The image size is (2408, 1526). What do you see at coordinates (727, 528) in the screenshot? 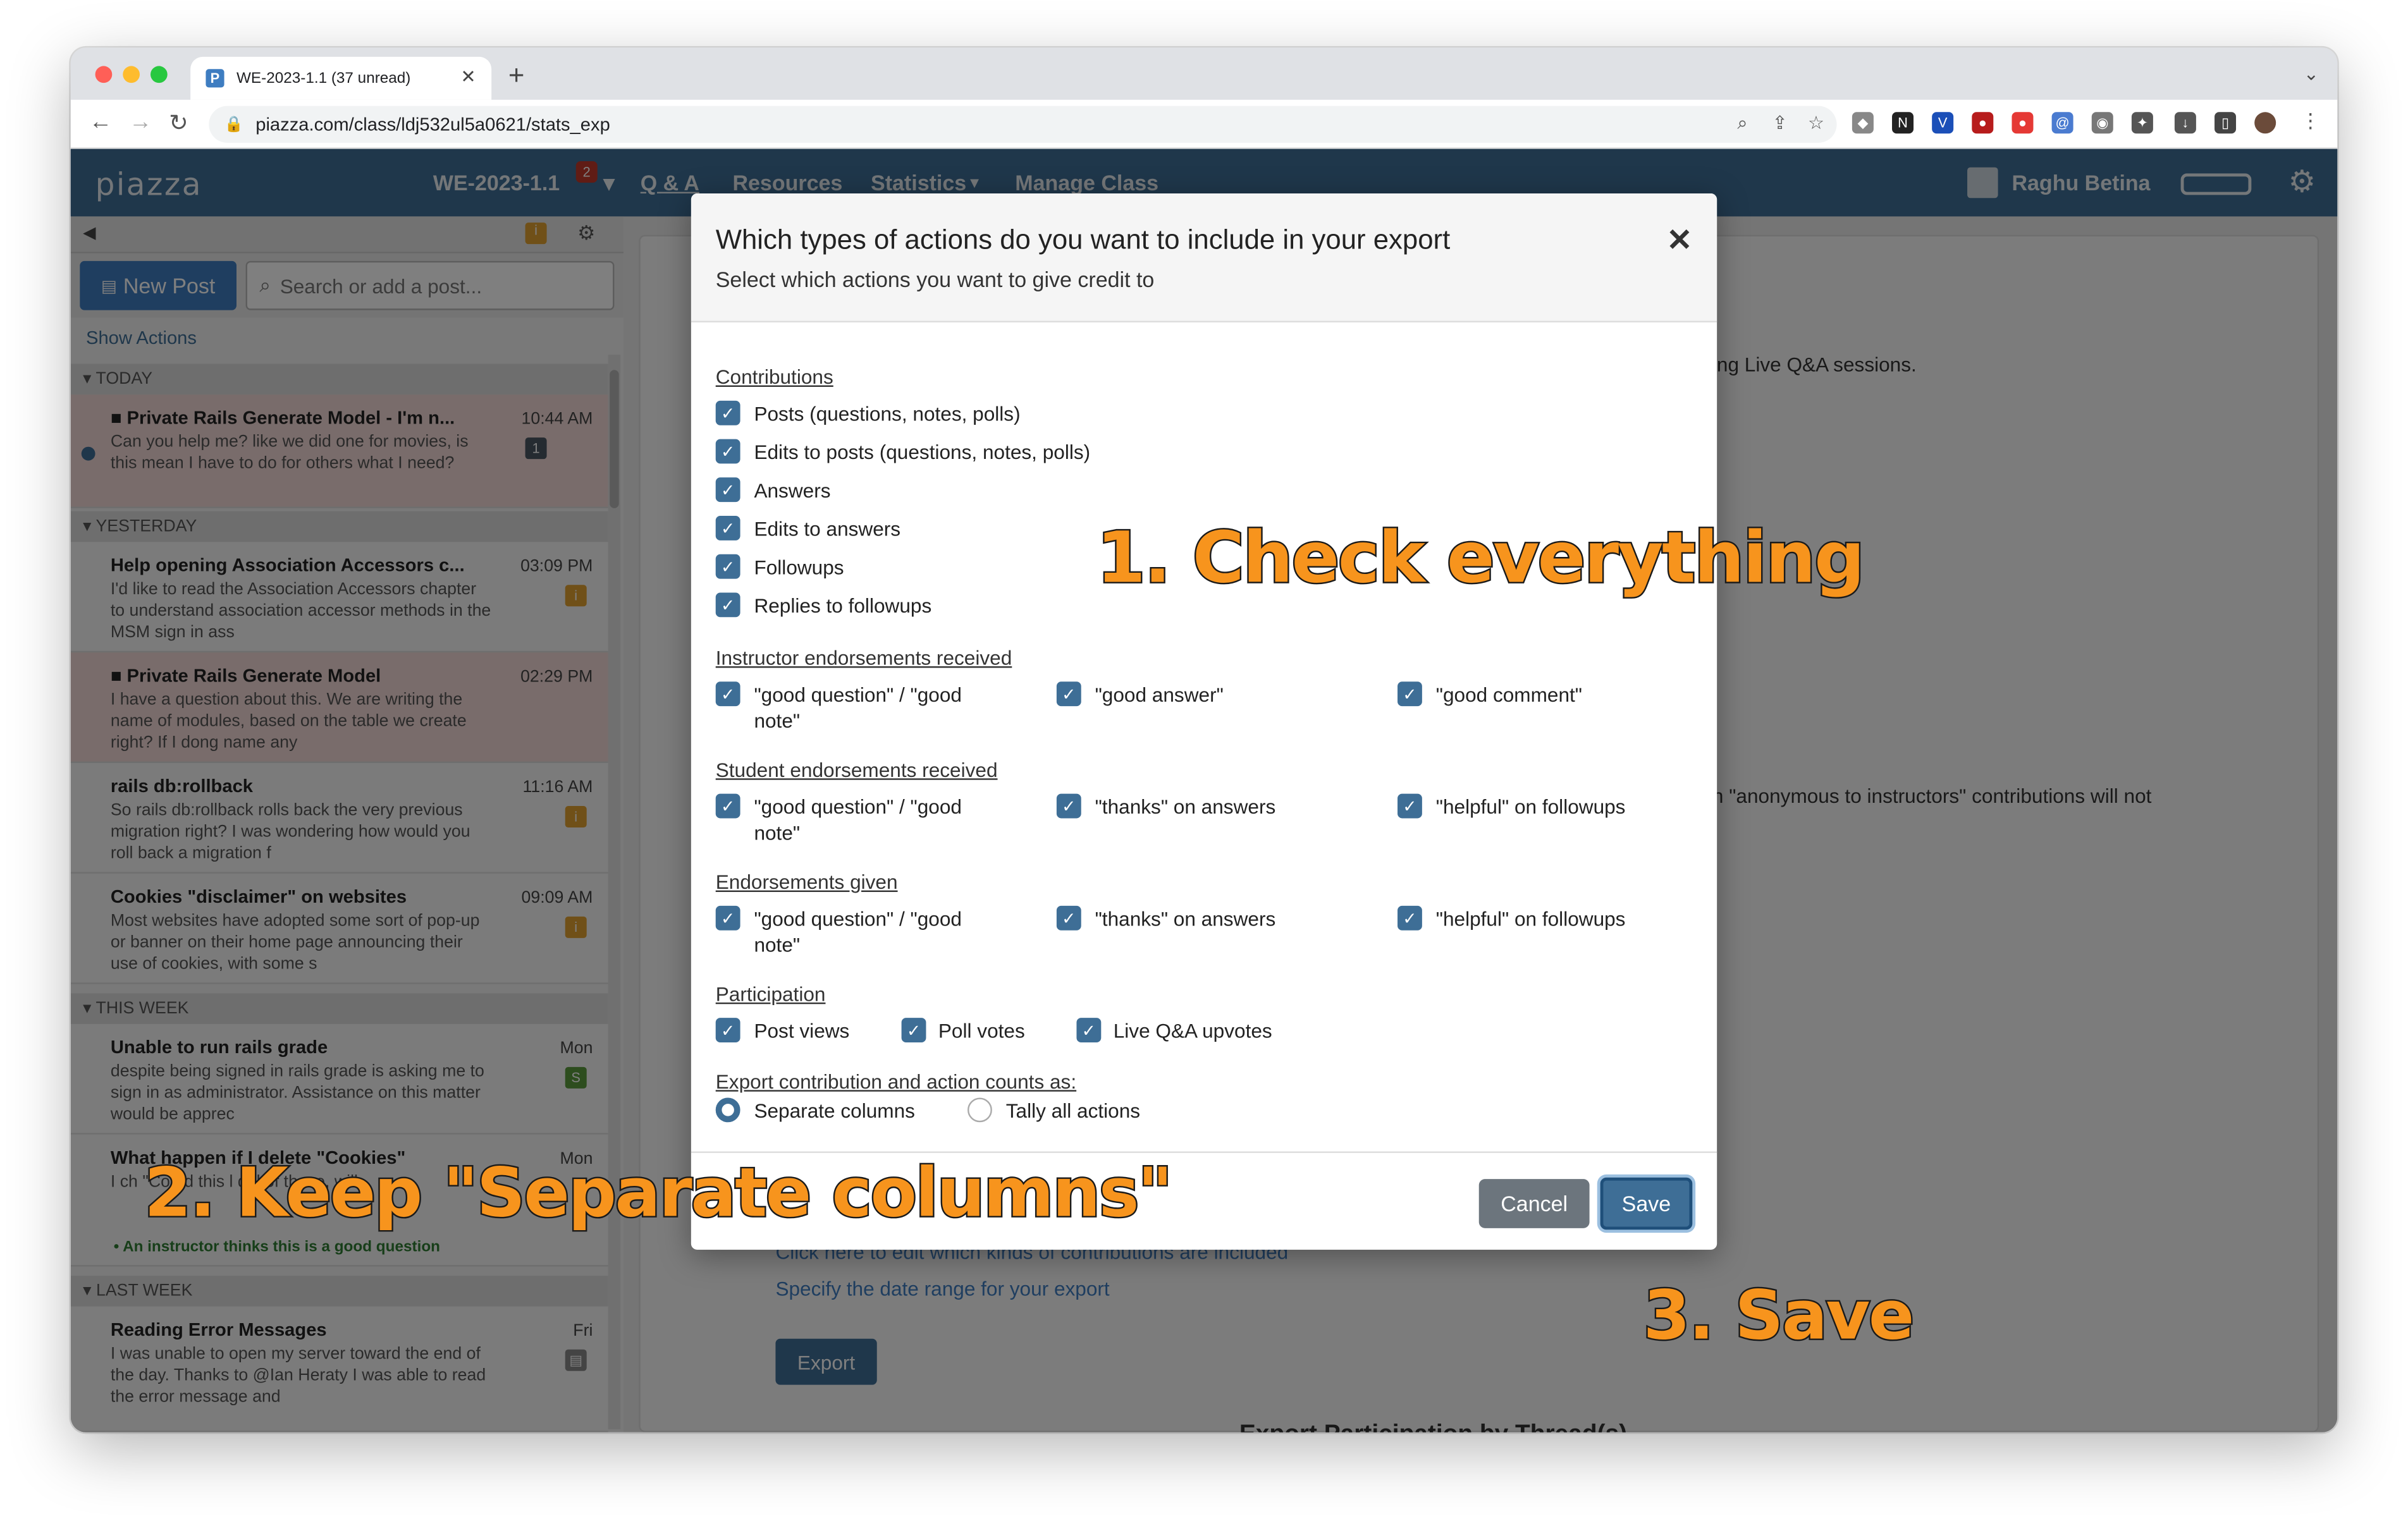
I see `checkbox-edits-answers: ✓` at bounding box center [727, 528].